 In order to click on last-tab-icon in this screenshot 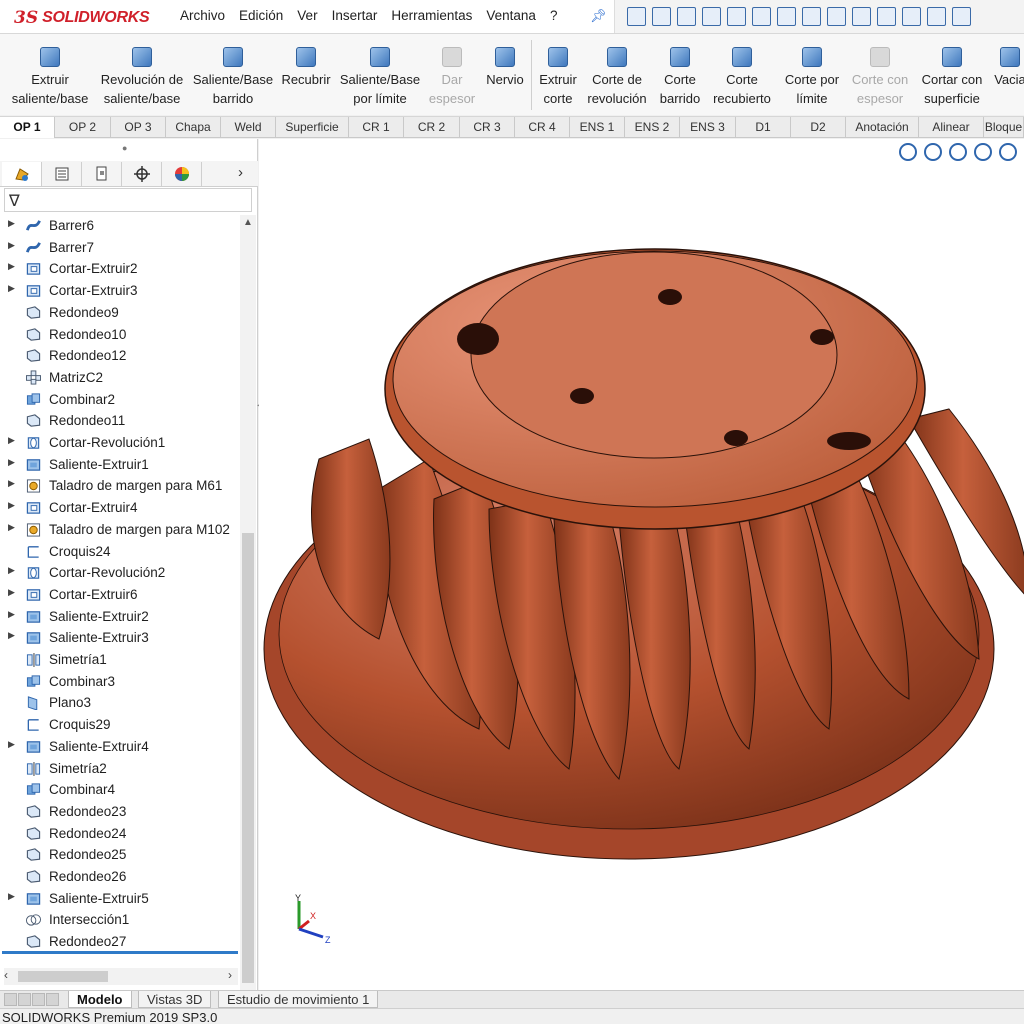, I will do `click(52, 999)`.